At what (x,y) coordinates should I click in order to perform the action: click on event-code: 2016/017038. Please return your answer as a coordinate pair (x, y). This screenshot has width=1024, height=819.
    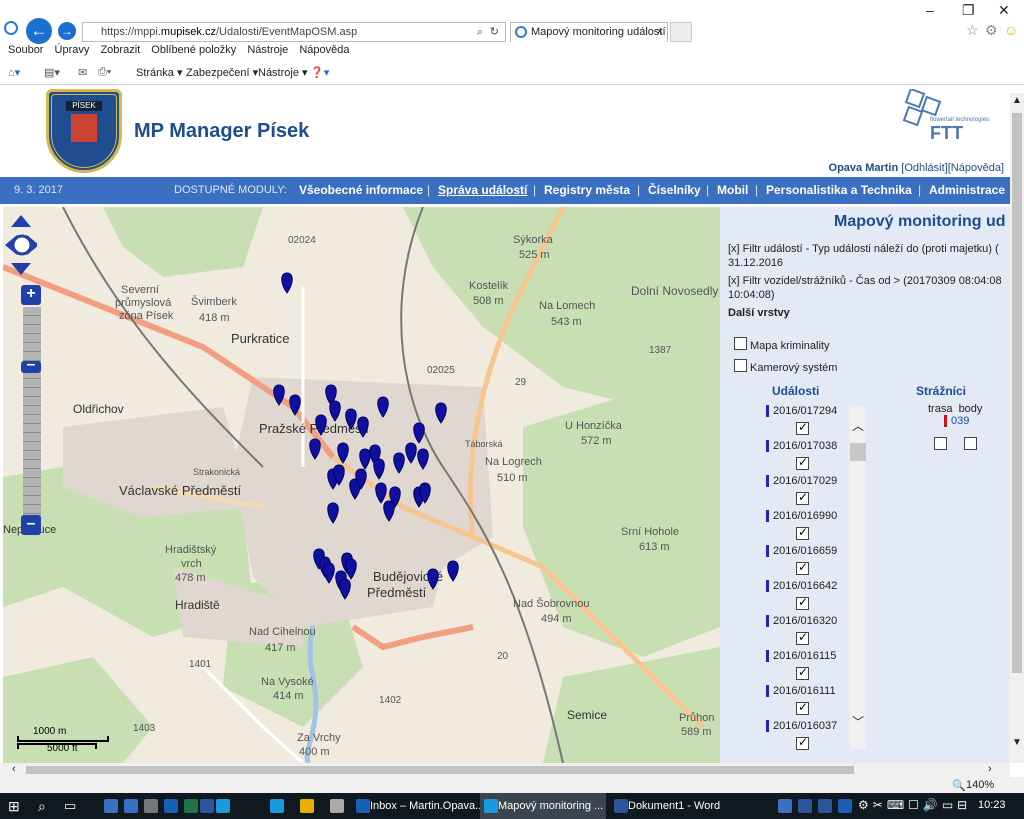
    Looking at the image, I should click on (801, 446).